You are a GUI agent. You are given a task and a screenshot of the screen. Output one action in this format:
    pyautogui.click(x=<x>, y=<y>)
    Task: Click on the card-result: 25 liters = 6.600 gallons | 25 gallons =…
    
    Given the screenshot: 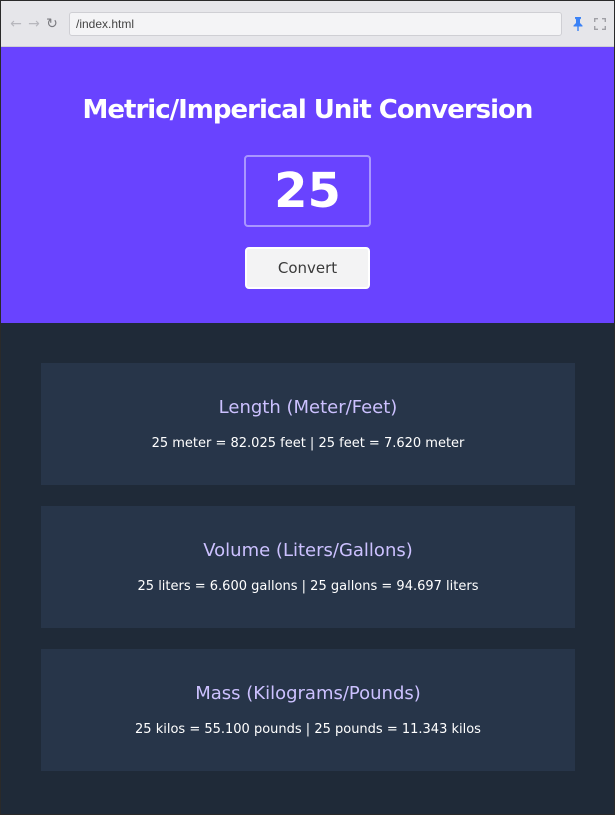 What is the action you would take?
    pyautogui.click(x=308, y=586)
    